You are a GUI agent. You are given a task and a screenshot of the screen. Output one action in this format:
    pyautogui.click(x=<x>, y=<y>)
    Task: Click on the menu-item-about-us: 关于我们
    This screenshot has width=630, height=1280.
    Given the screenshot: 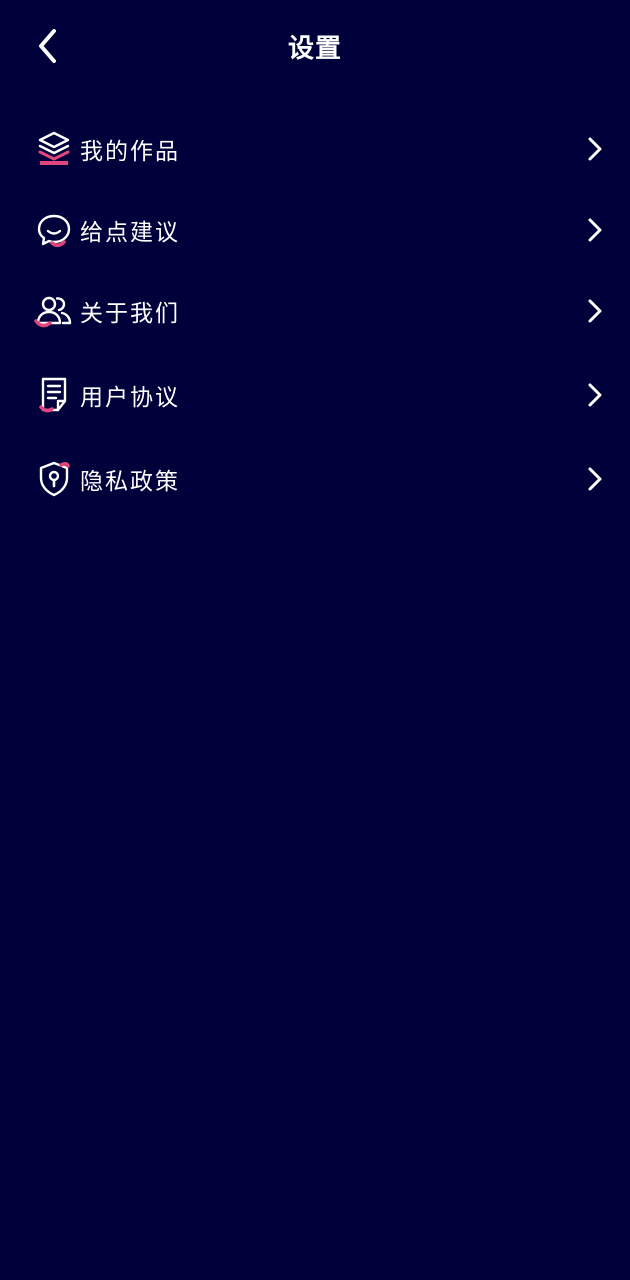 What is the action you would take?
    pyautogui.click(x=315, y=311)
    